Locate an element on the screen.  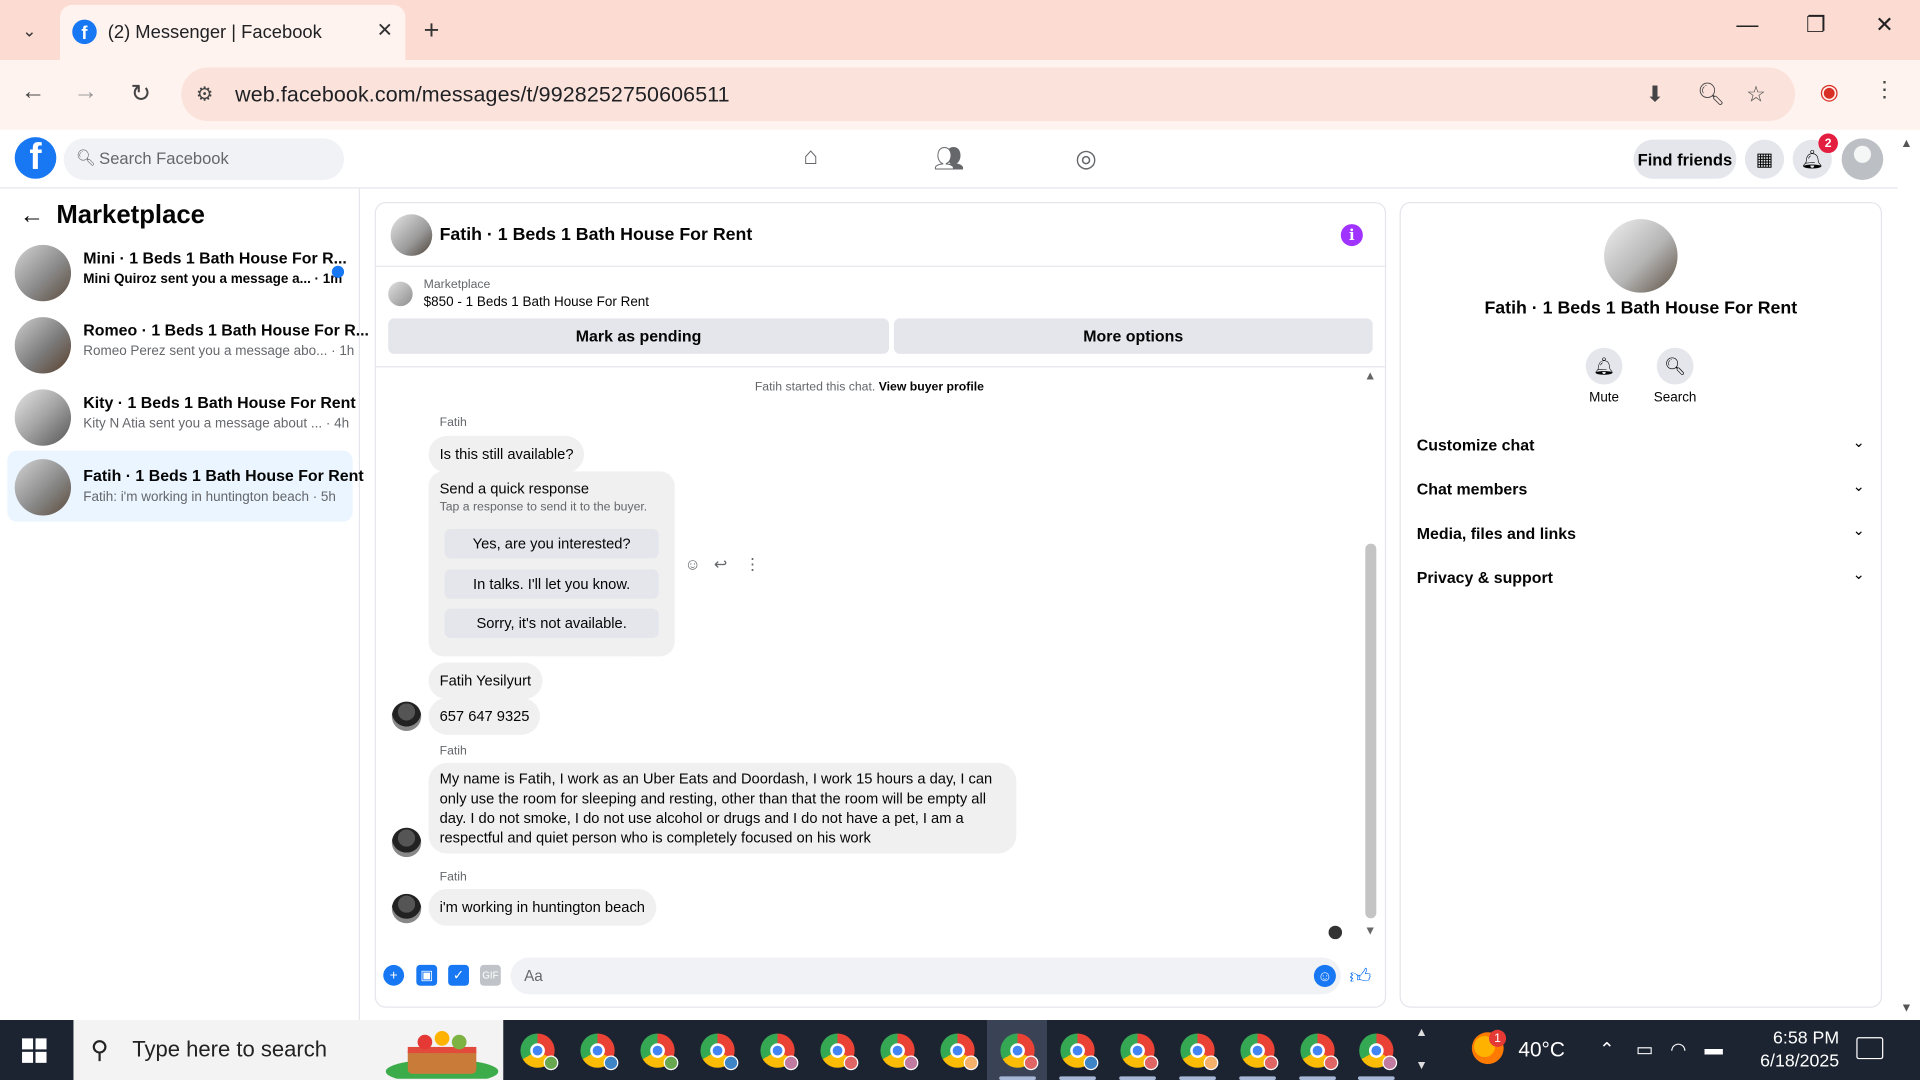
page-scroll-down-arrow: ▼ is located at coordinates (1906, 1008).